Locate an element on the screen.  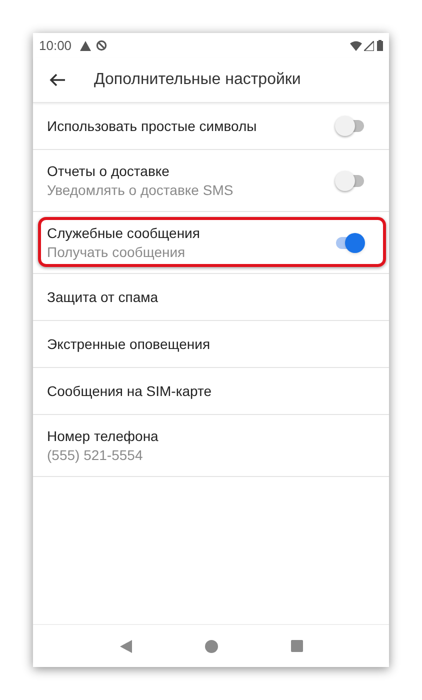
warning-icon is located at coordinates (85, 45).